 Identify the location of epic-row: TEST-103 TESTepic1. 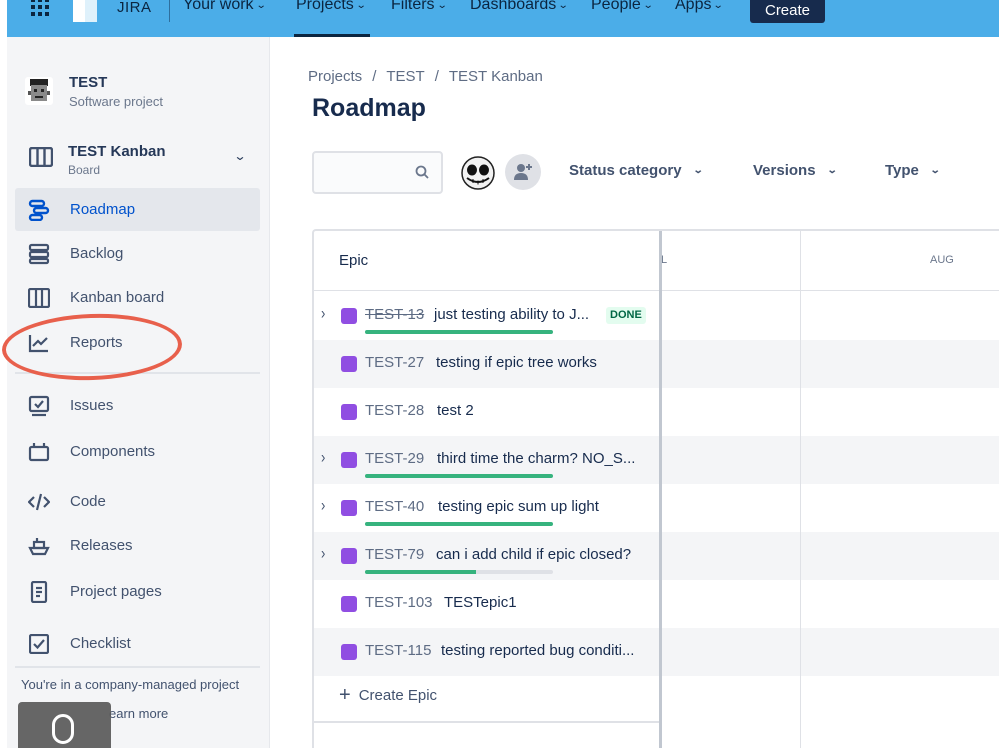
(656, 604).